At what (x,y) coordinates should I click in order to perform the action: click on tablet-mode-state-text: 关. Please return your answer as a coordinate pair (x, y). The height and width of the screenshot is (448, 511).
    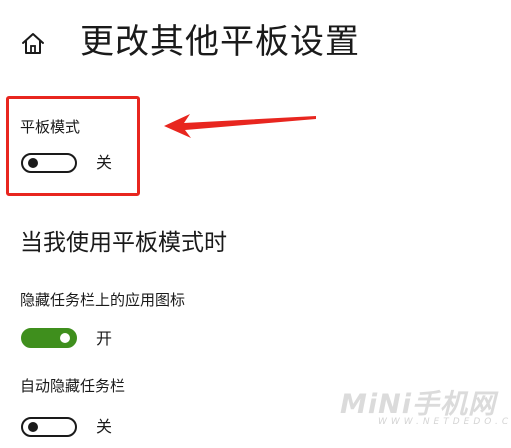
    Looking at the image, I should click on (104, 162).